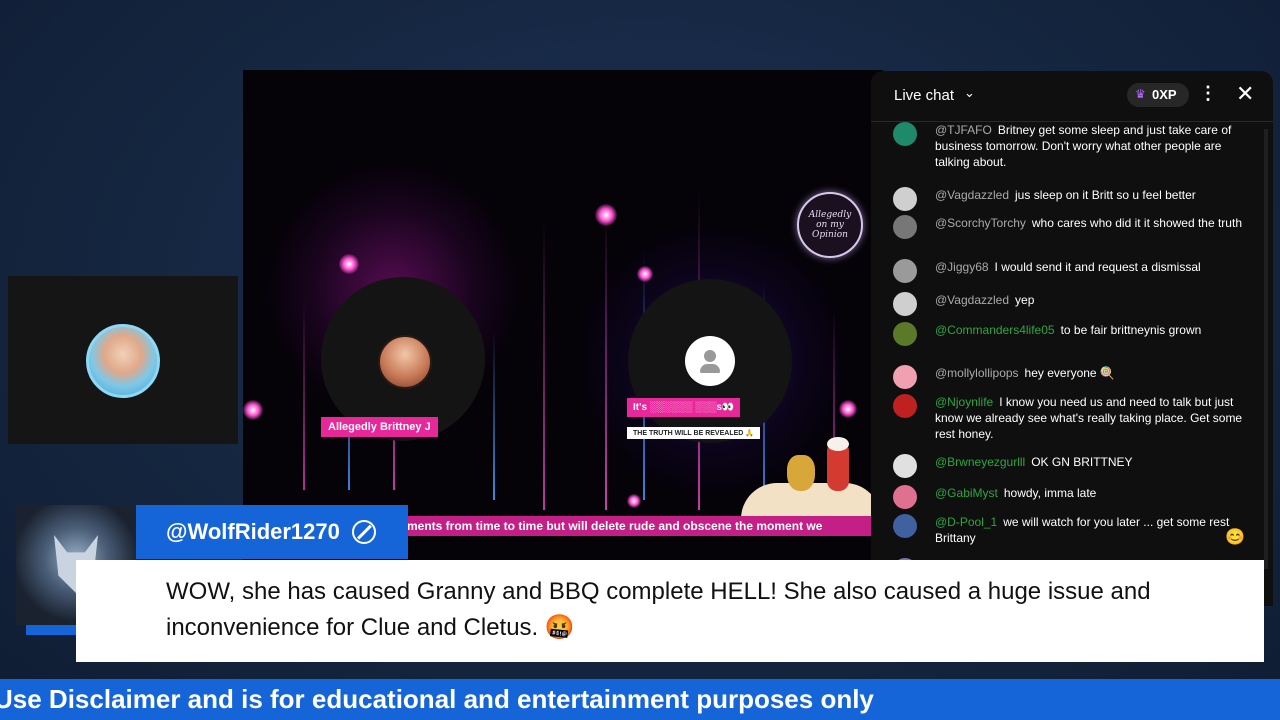 The image size is (1280, 720). What do you see at coordinates (1245, 94) in the screenshot?
I see `close-icon: ✕` at bounding box center [1245, 94].